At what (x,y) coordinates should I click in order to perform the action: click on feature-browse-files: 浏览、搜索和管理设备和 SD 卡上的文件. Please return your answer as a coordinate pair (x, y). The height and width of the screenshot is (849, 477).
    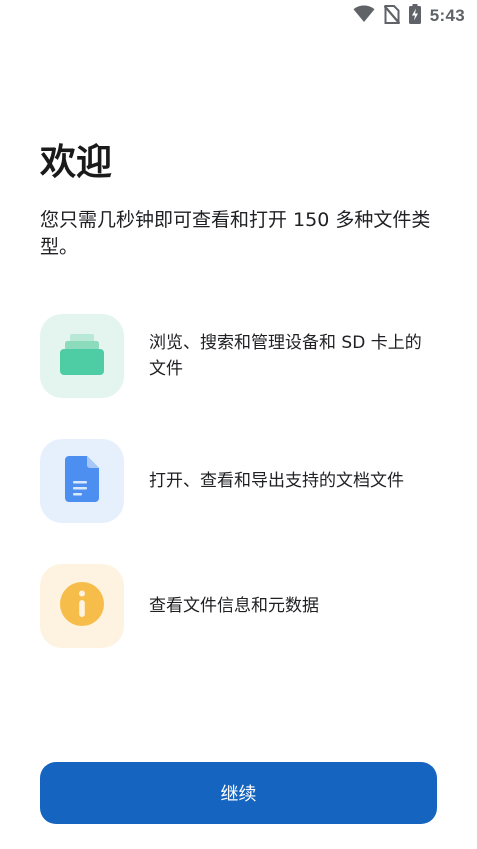
    Looking at the image, I should click on (240, 356).